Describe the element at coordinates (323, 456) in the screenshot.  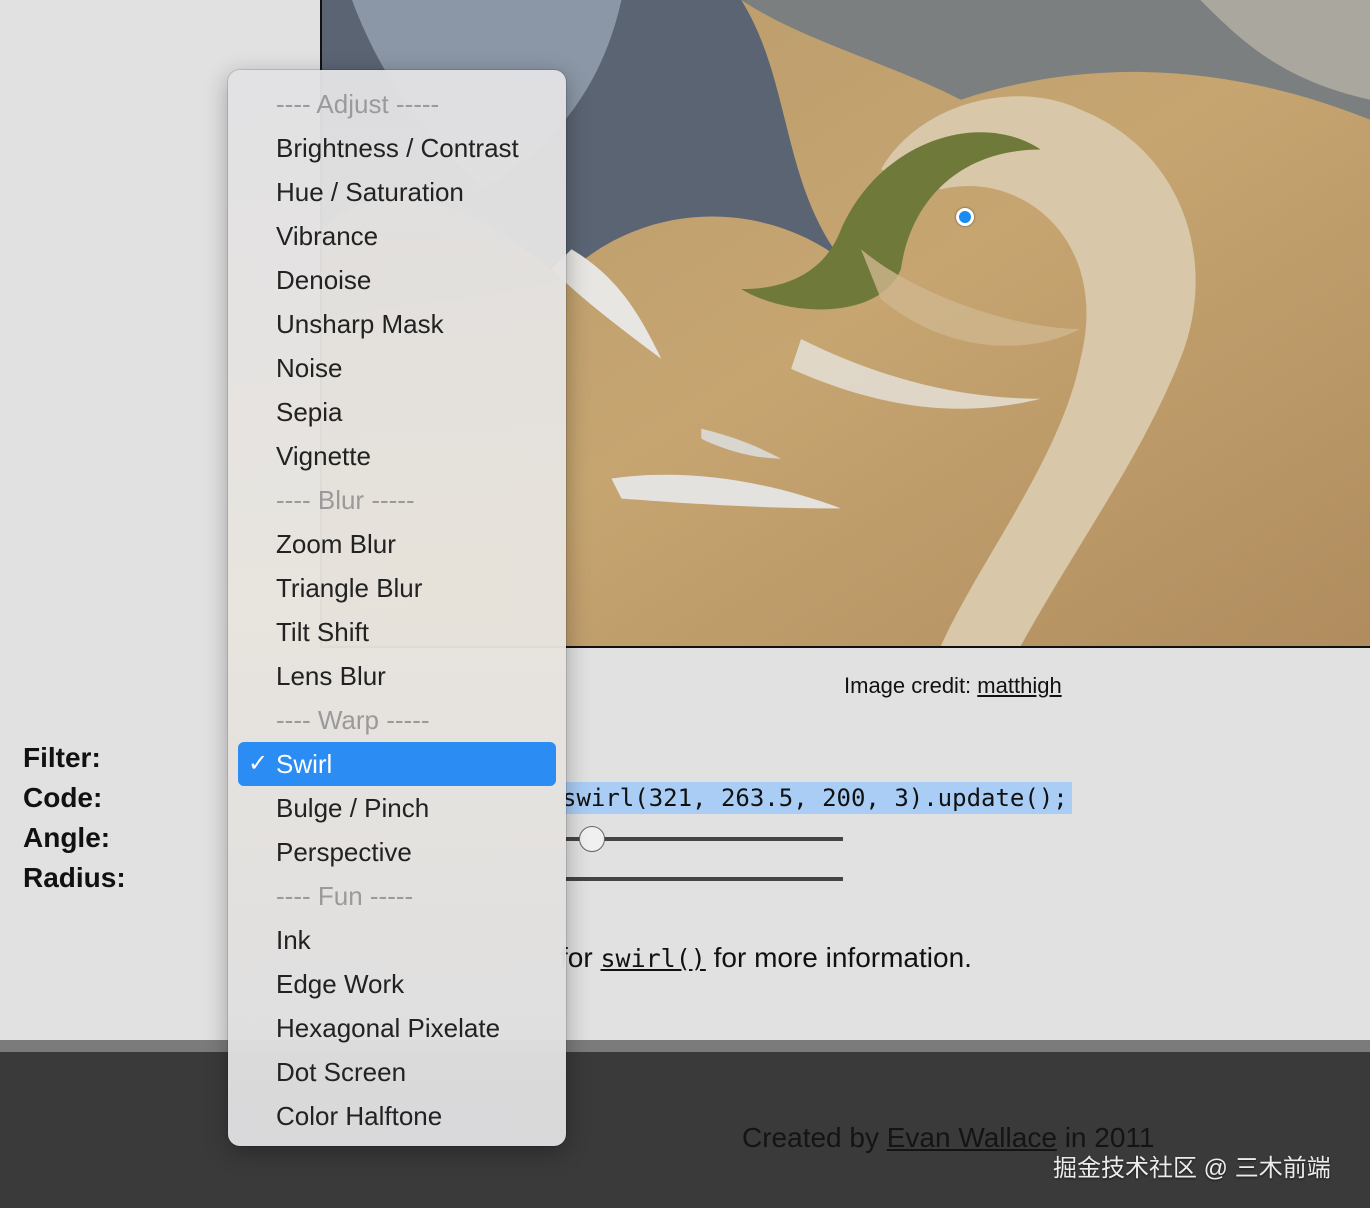
I see `menu-item-label: Vignette` at that location.